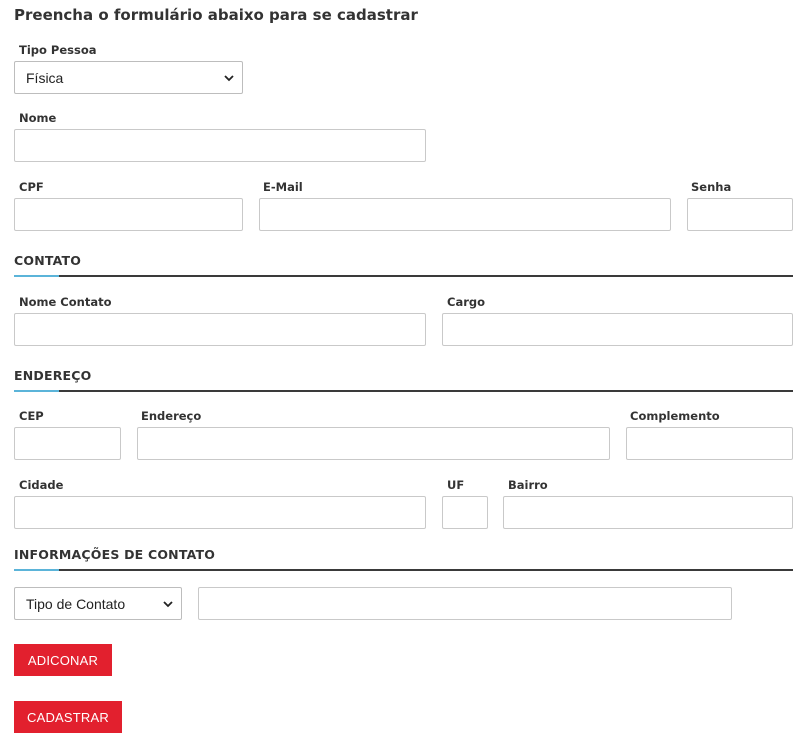  I want to click on bairro-input, so click(648, 512).